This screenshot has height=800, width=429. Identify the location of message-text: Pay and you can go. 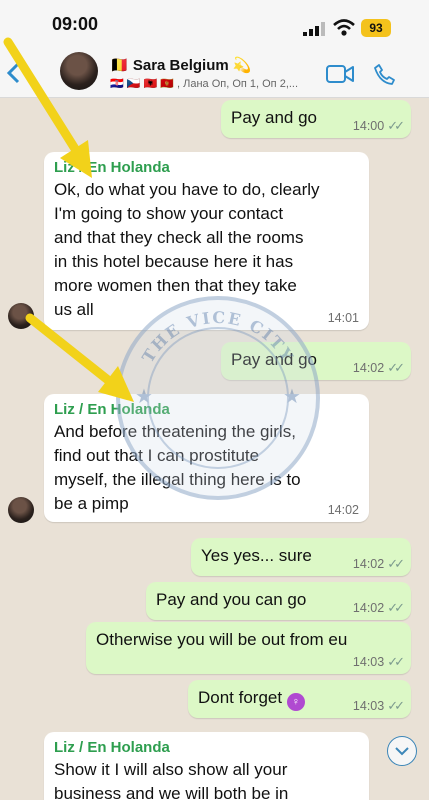
(231, 599).